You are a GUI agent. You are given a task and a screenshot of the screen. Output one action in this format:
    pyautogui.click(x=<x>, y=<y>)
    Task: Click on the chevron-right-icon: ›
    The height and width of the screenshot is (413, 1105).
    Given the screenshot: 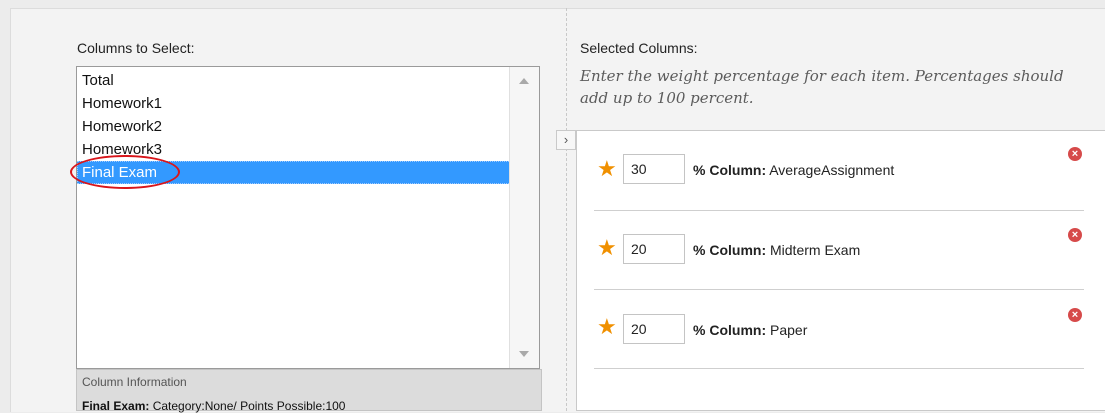 What is the action you would take?
    pyautogui.click(x=566, y=140)
    